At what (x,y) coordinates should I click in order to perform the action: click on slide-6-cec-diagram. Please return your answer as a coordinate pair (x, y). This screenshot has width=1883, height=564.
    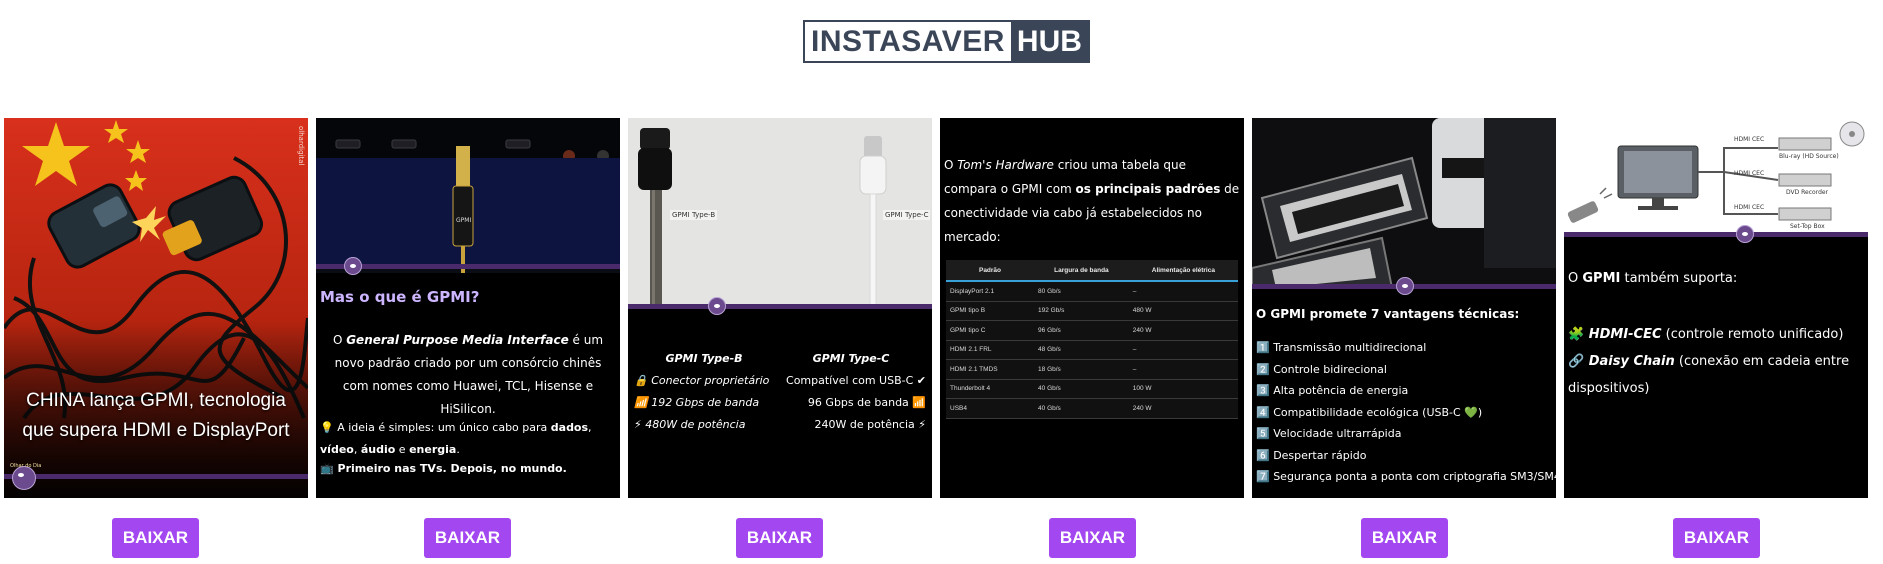
    Looking at the image, I should click on (1716, 177).